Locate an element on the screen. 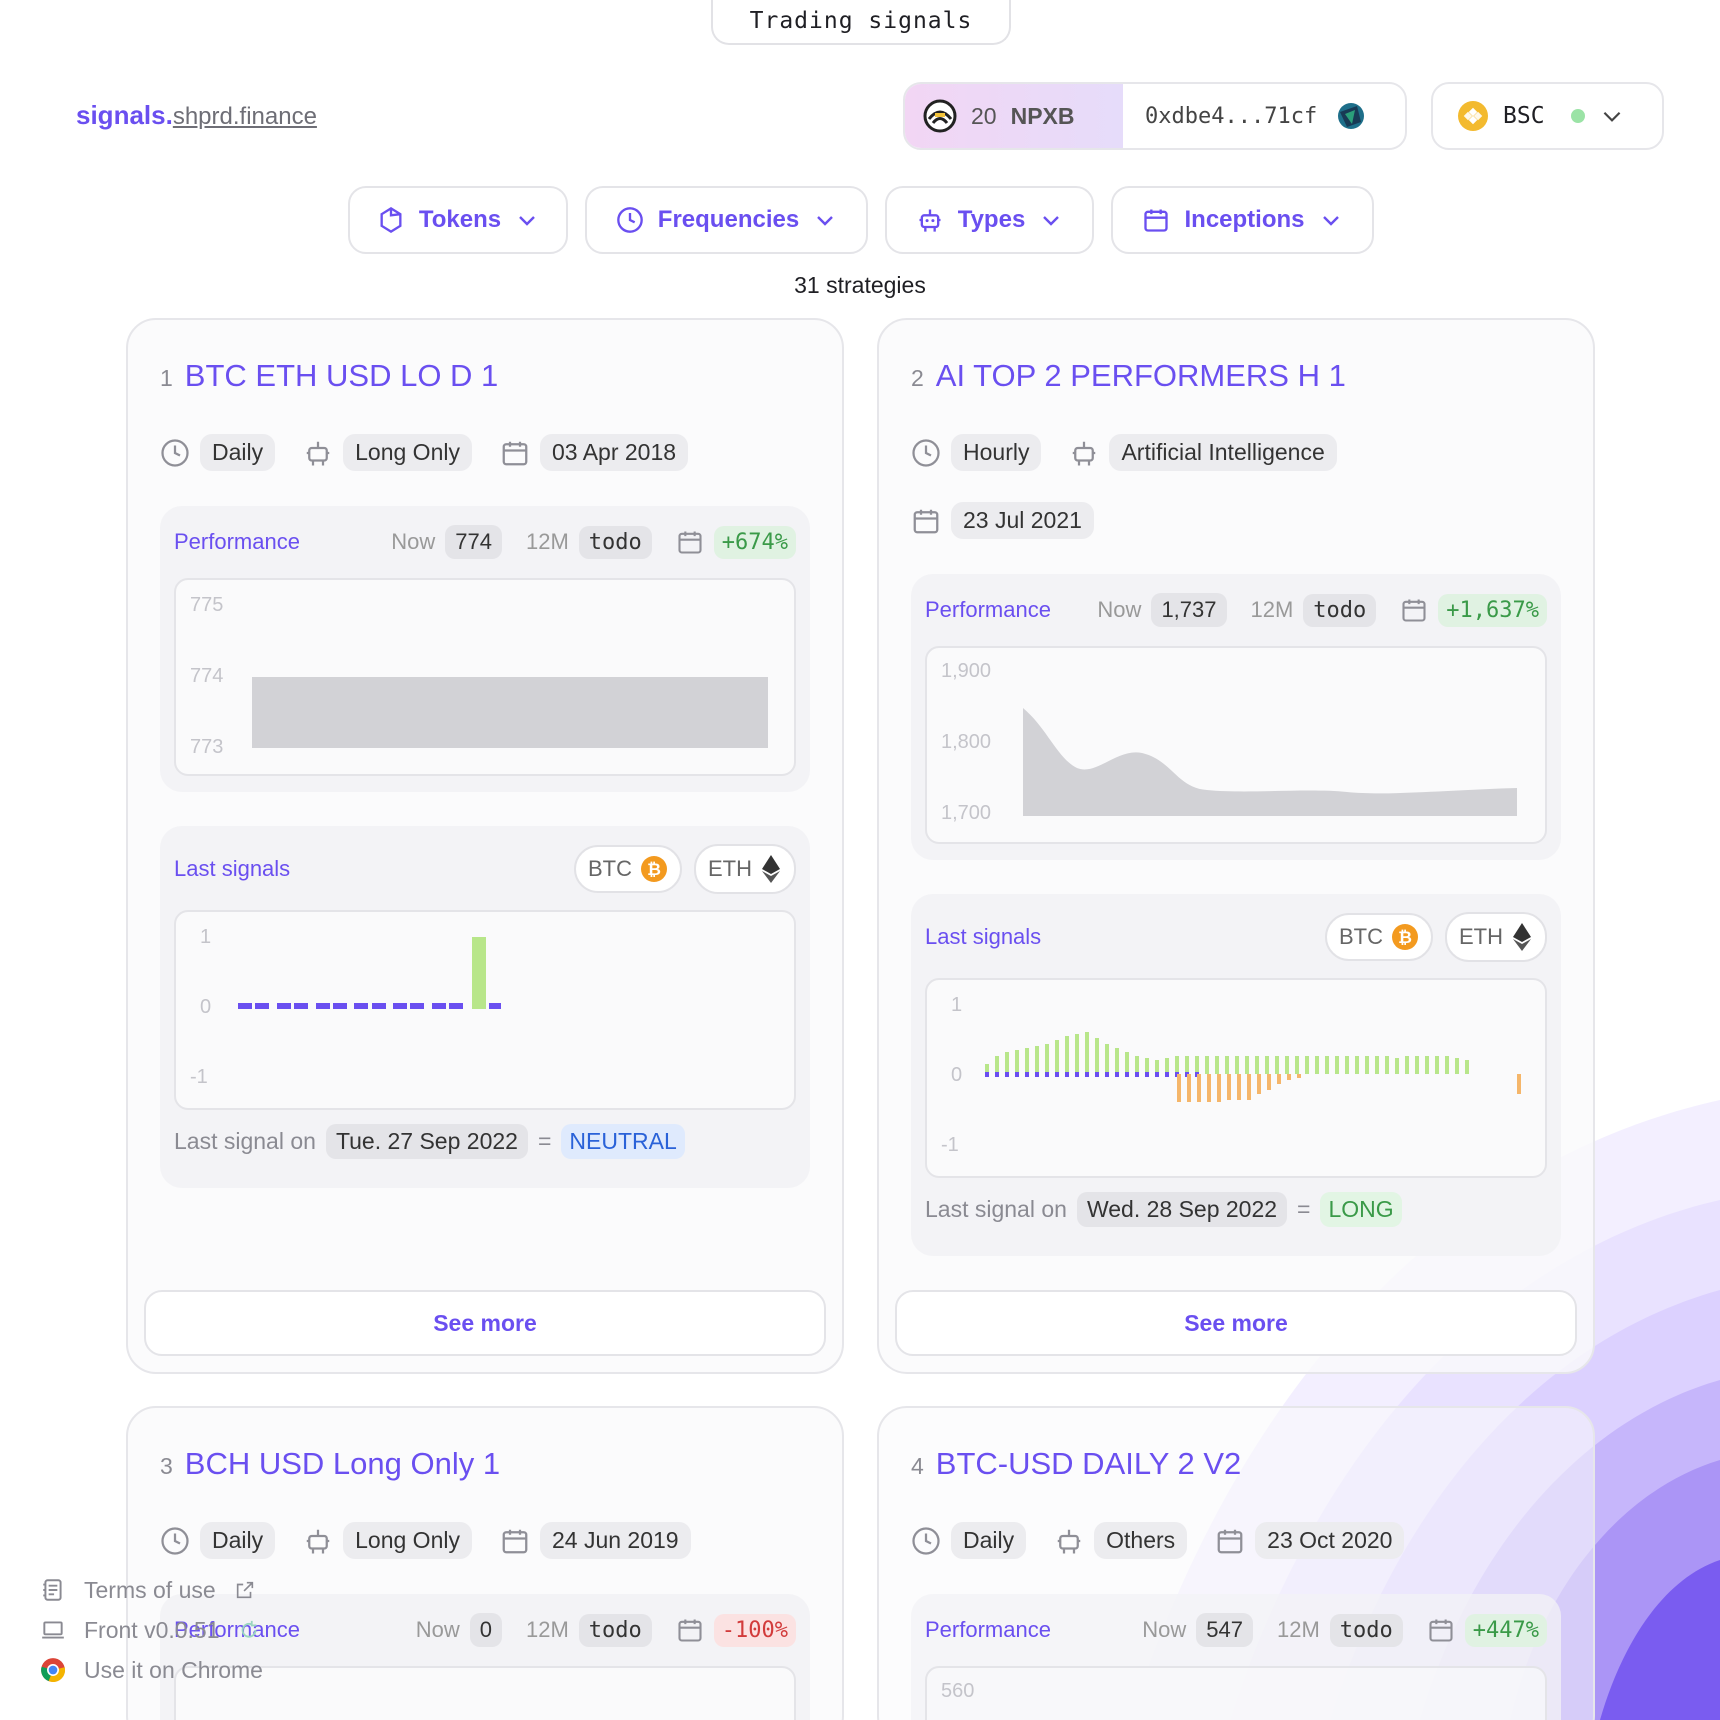 The image size is (1720, 1720). brand-secondary: shprd.finance is located at coordinates (245, 116).